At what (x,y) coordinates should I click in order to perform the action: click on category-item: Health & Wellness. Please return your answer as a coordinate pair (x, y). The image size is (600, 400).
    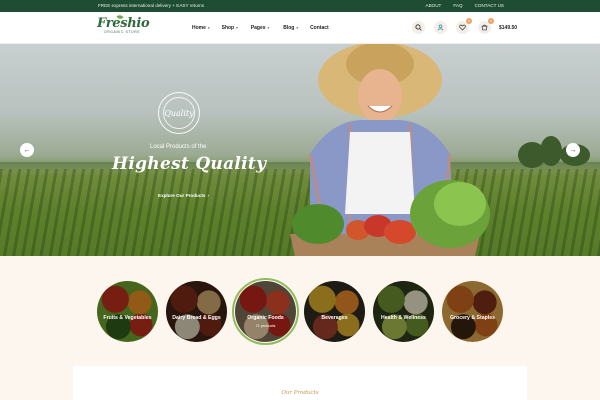
    Looking at the image, I should click on (403, 311).